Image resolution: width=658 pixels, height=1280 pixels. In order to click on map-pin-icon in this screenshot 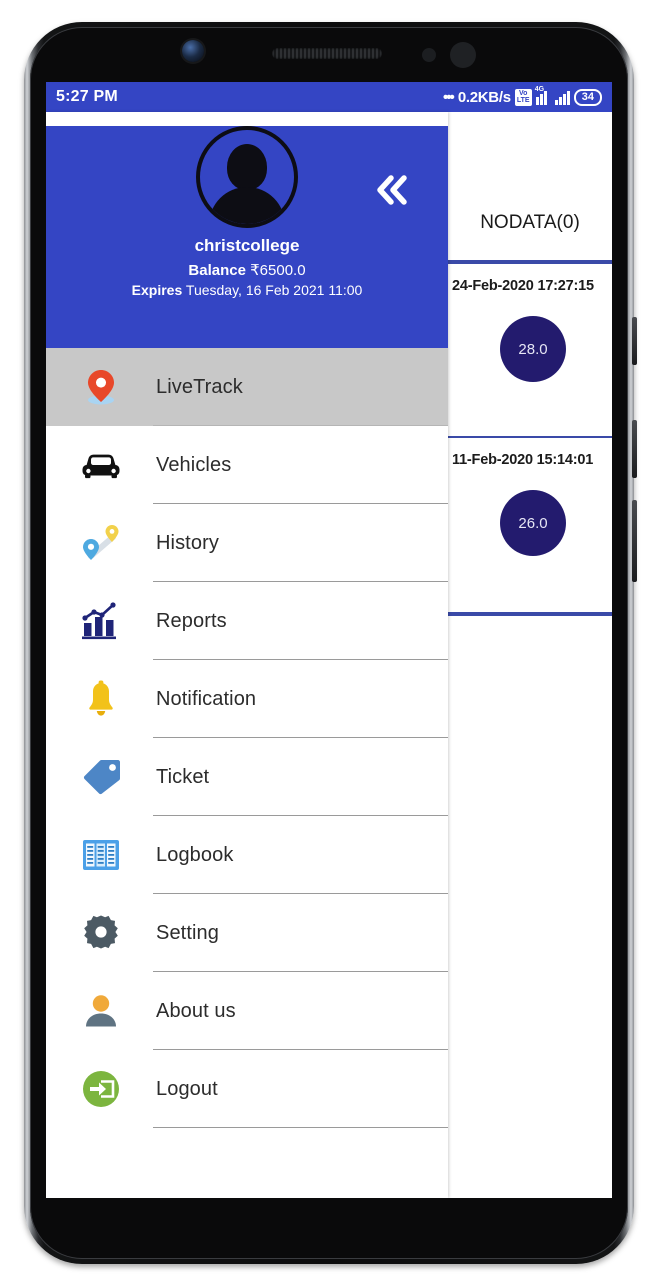, I will do `click(101, 387)`.